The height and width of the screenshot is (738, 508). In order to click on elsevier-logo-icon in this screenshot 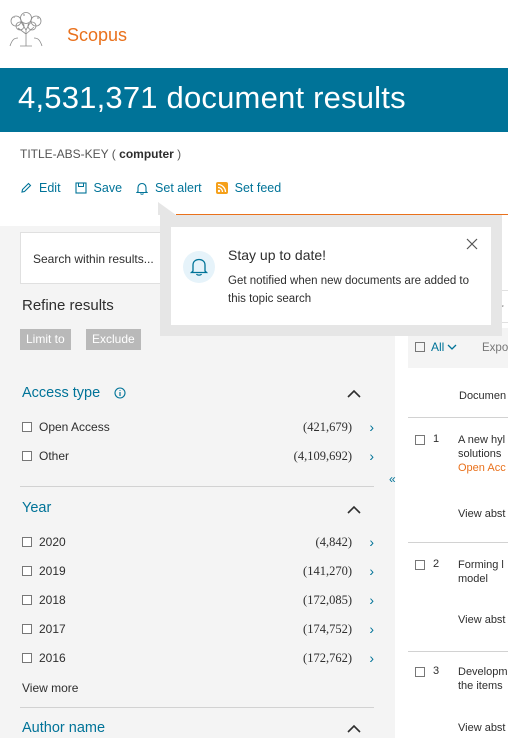, I will do `click(26, 30)`.